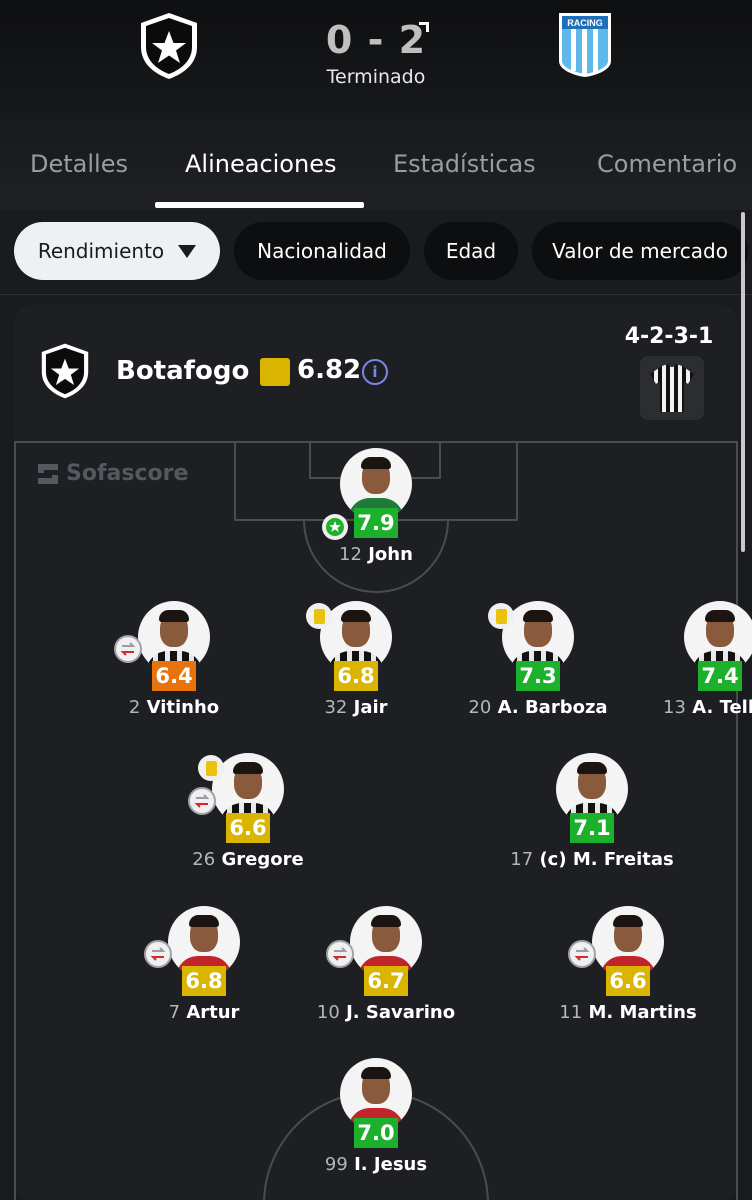 The width and height of the screenshot is (752, 1200). I want to click on watermark-text: Sofascore, so click(127, 473).